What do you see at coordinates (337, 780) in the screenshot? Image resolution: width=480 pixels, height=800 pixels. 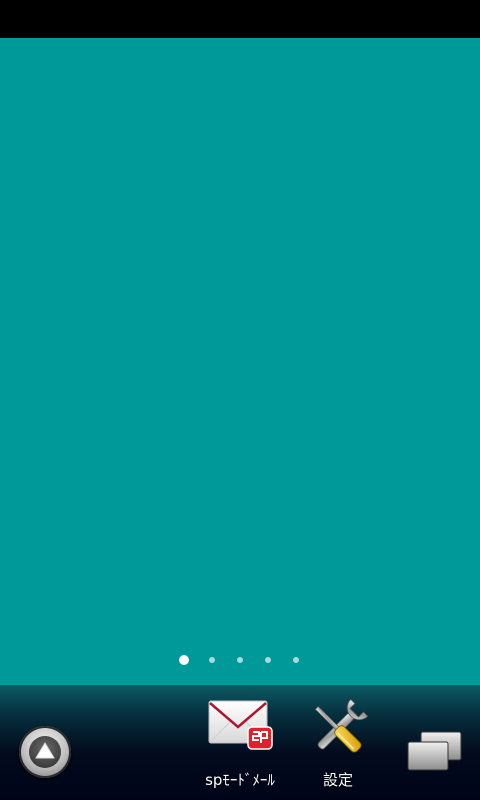 I see `app-label: 設定` at bounding box center [337, 780].